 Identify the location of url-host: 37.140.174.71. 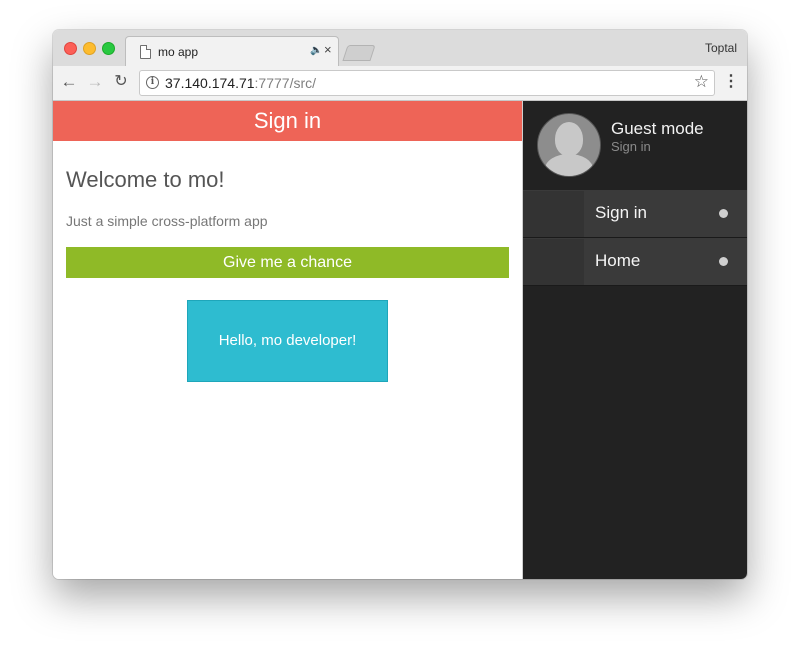
(210, 83).